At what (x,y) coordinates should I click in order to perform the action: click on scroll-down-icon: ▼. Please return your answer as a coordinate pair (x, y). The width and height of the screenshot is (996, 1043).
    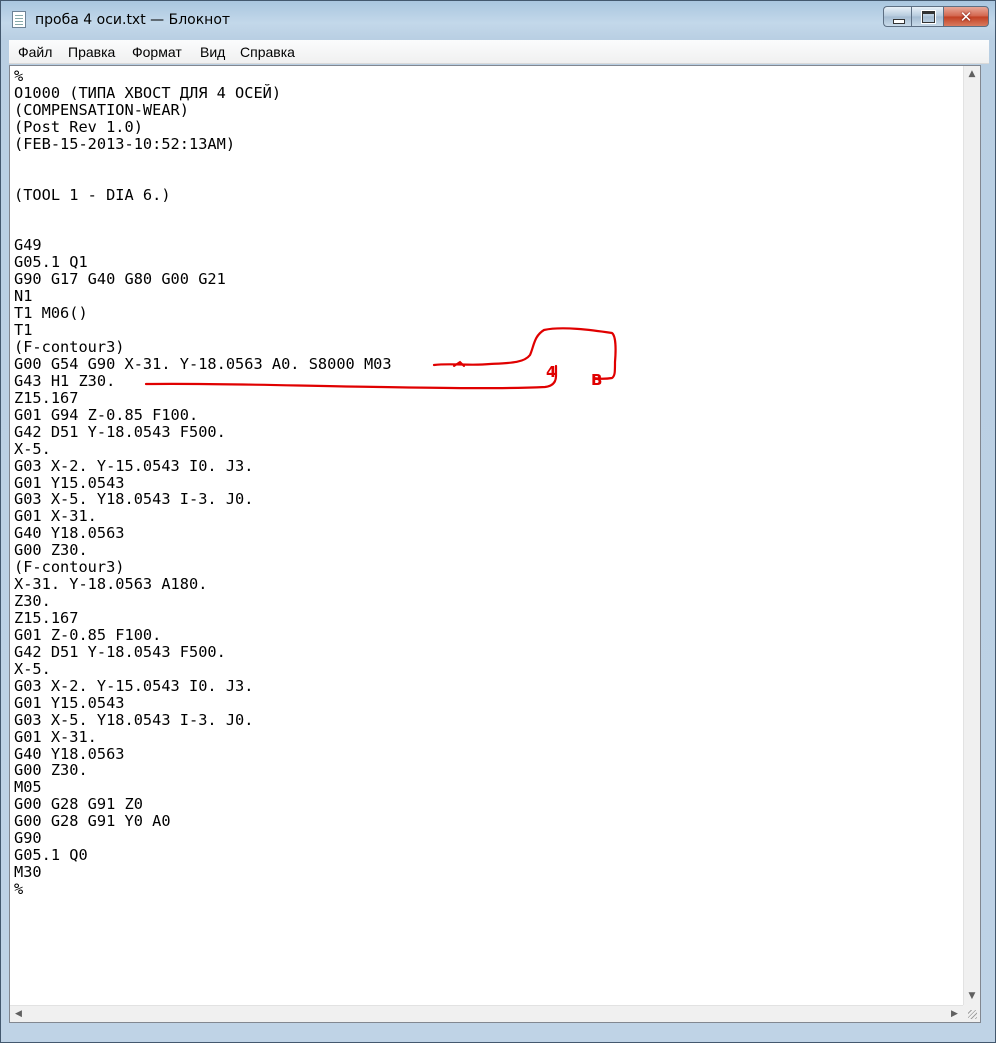
    Looking at the image, I should click on (972, 996).